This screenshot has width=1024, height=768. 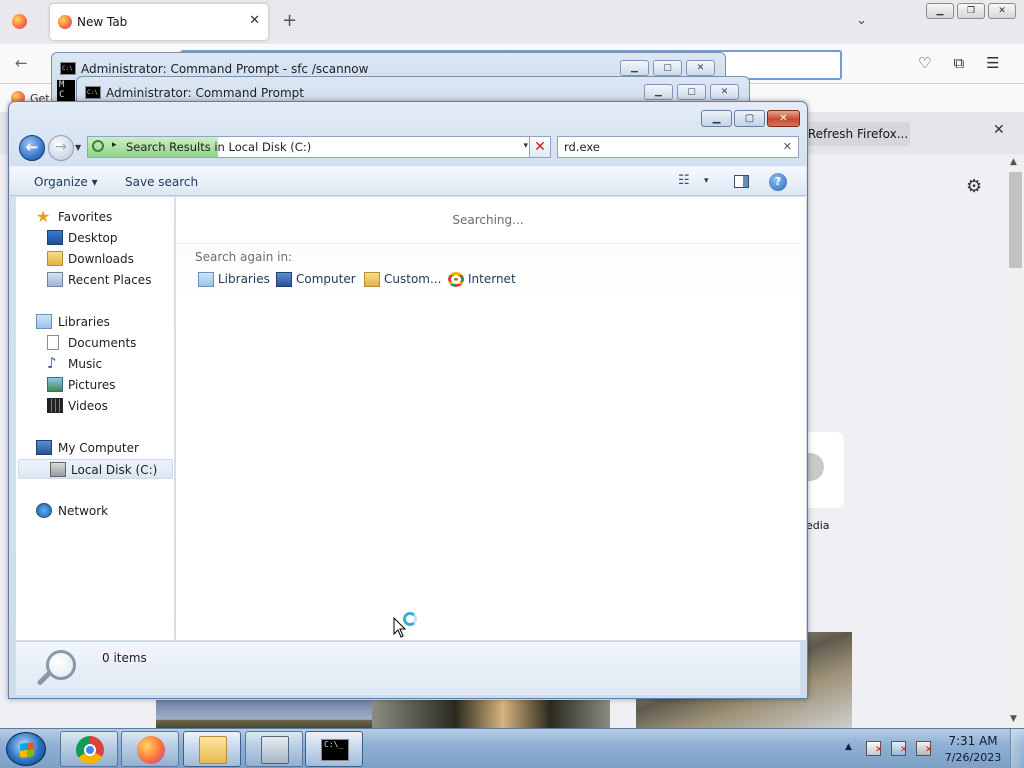 What do you see at coordinates (684, 180) in the screenshot?
I see `views-icon: ☷` at bounding box center [684, 180].